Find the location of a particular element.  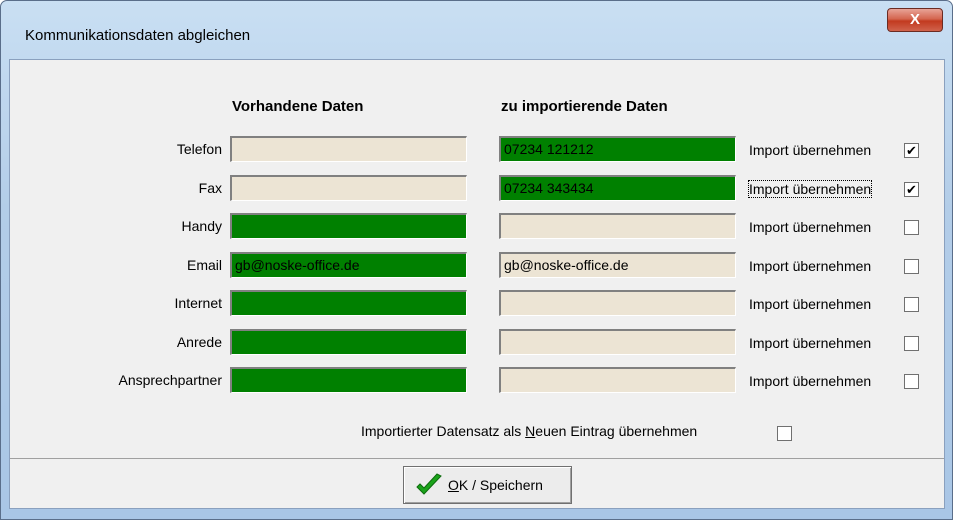

ok-save-button: OK / Speichern is located at coordinates (487, 485).